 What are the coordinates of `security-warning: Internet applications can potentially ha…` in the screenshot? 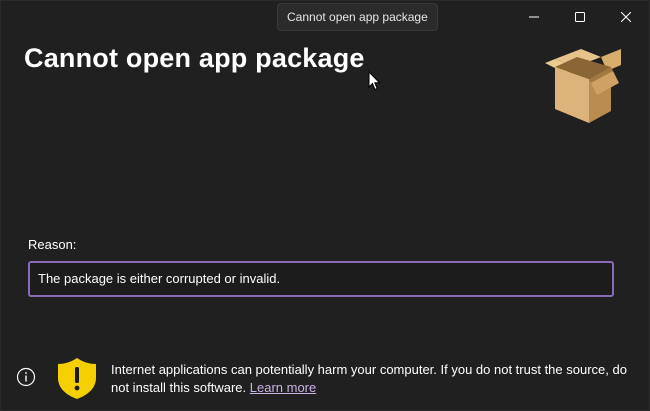 It's located at (371, 379).